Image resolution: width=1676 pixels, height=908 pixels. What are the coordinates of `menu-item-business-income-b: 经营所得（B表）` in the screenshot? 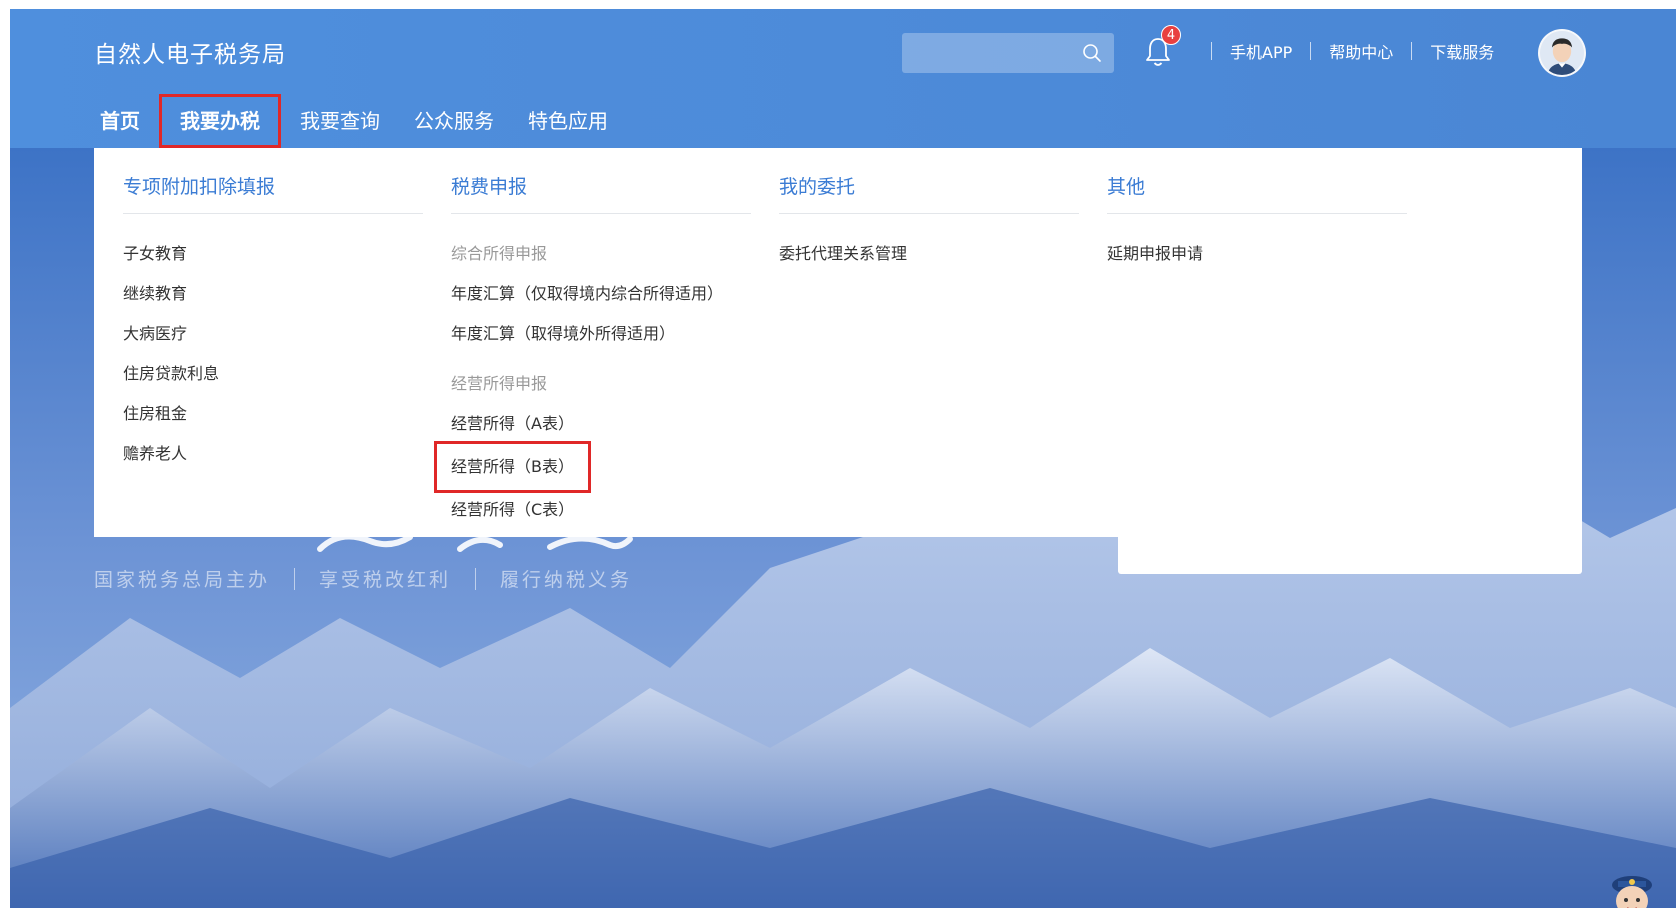 It's located at (512, 467).